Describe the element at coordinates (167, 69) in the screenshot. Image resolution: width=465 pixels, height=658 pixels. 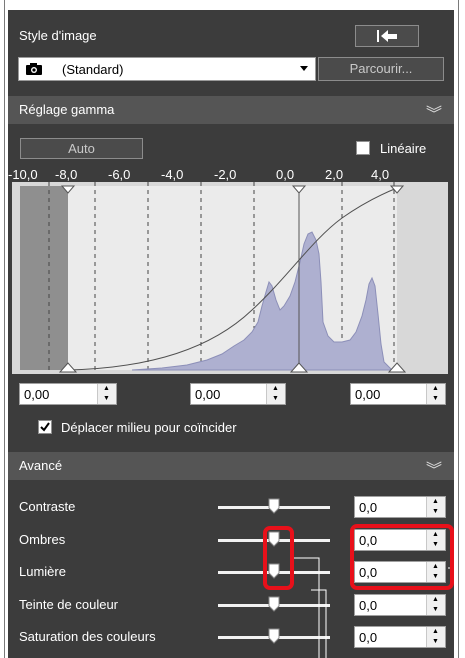
I see `picture-style-select: (Standard)` at that location.